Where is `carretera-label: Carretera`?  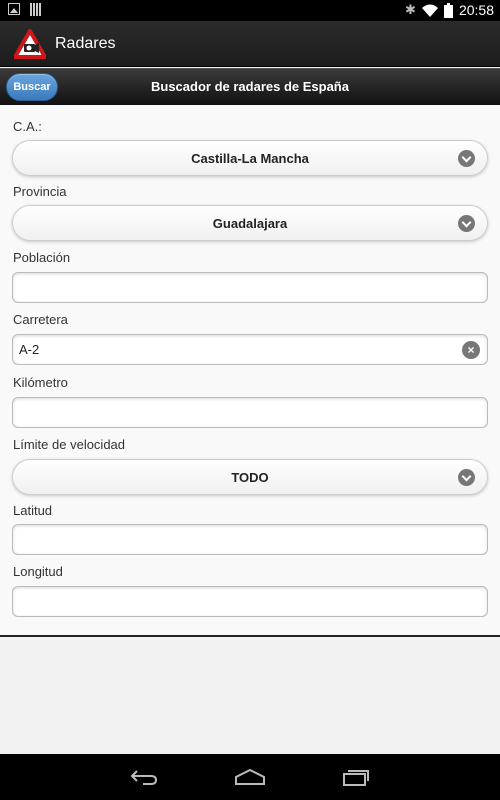 carretera-label: Carretera is located at coordinates (40, 319).